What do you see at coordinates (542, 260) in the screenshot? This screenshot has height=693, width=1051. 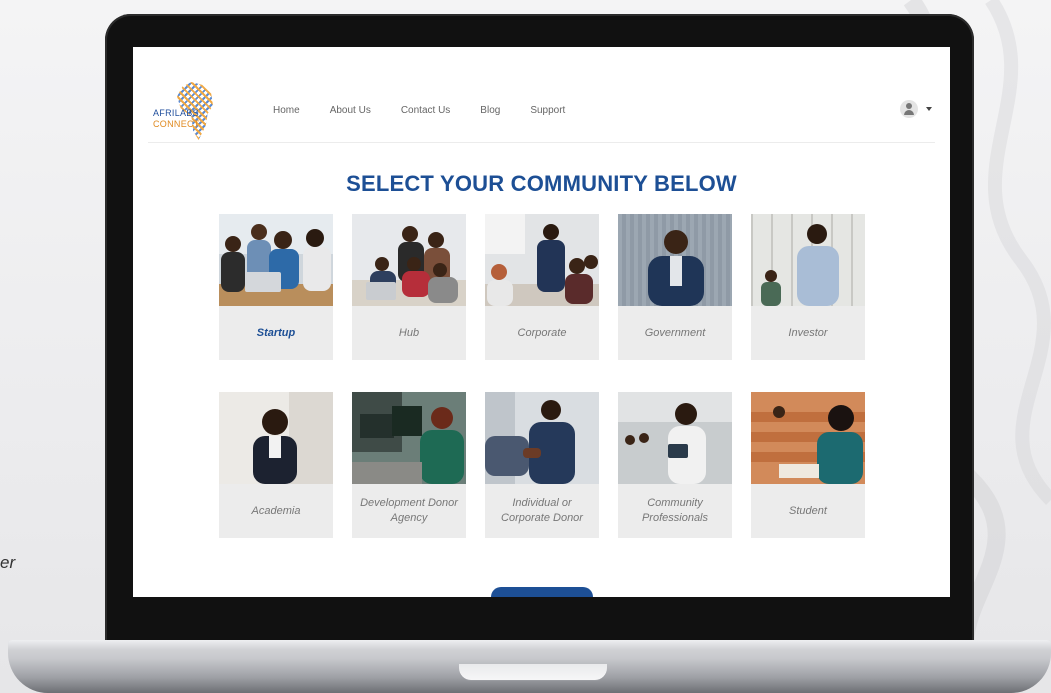 I see `corporate-photo` at bounding box center [542, 260].